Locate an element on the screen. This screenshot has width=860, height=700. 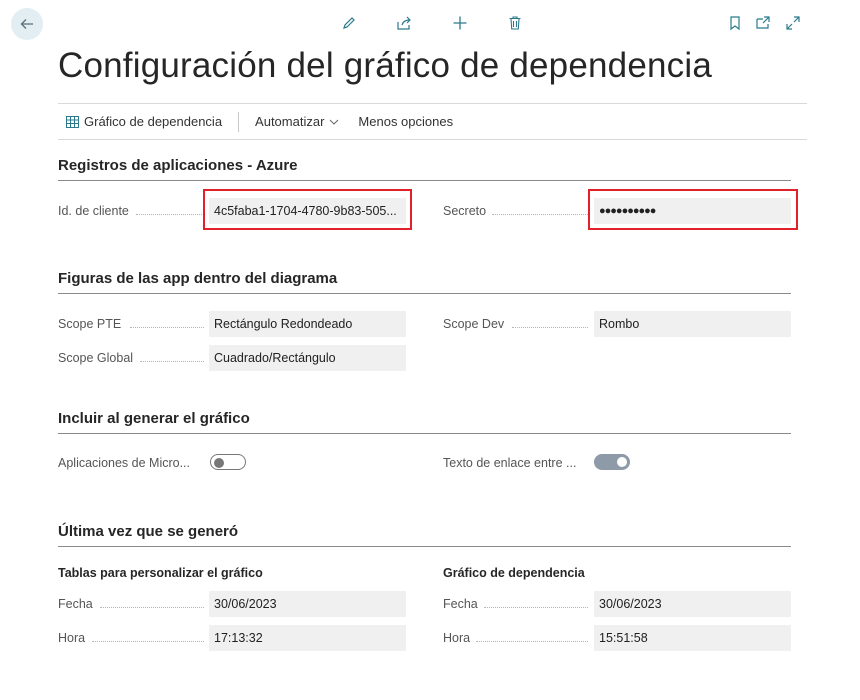
share-icon is located at coordinates (404, 23).